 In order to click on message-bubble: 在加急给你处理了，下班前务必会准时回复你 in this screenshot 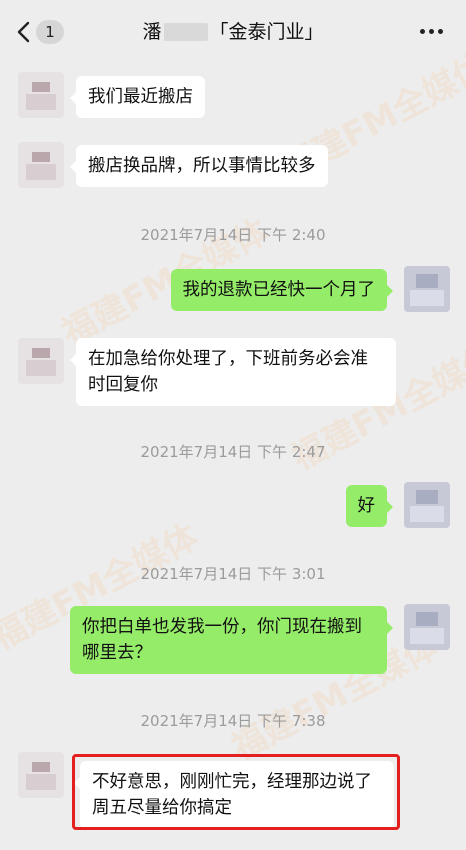, I will do `click(233, 372)`.